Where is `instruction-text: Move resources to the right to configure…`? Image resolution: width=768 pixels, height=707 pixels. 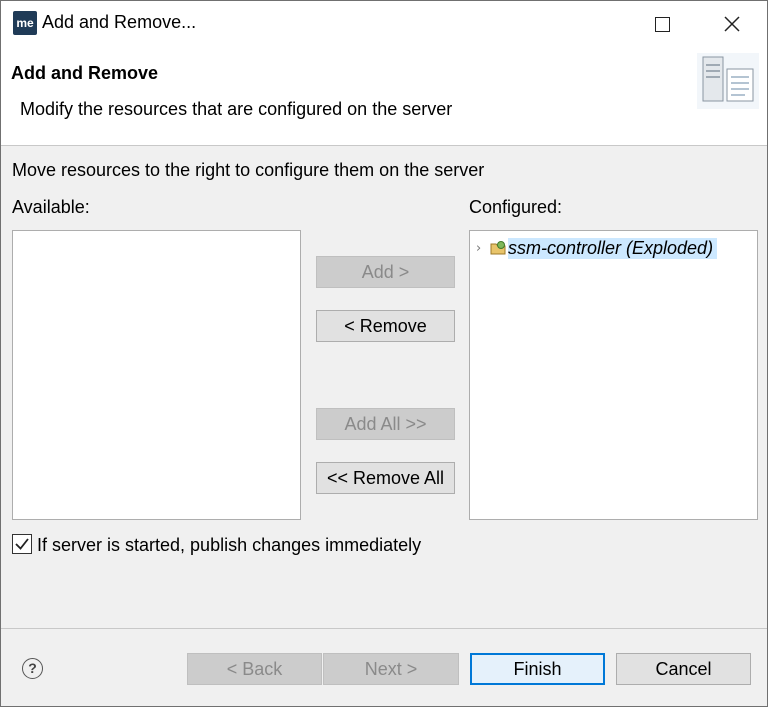
instruction-text: Move resources to the right to configure… is located at coordinates (248, 170).